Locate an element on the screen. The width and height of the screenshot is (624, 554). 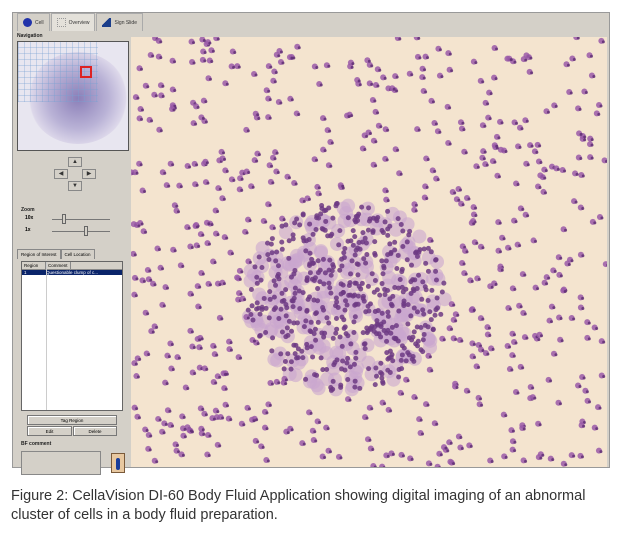
info-icon is located at coordinates (118, 463).